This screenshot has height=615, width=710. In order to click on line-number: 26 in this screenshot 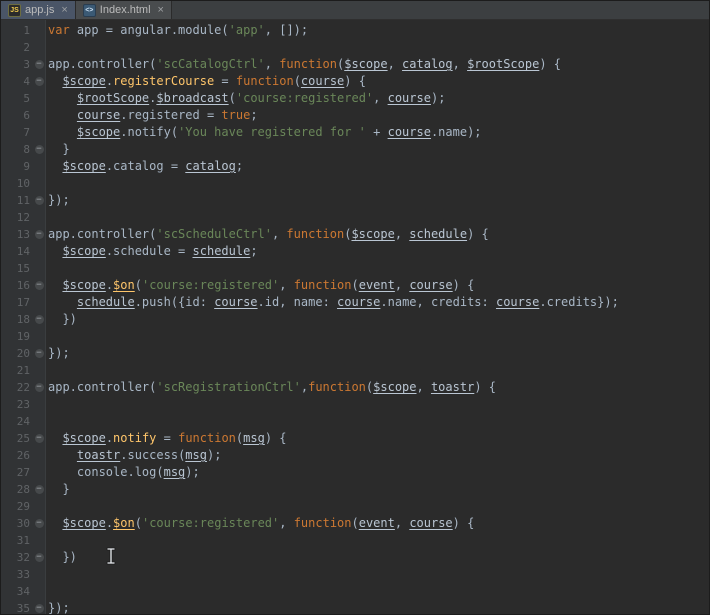, I will do `click(23, 455)`.